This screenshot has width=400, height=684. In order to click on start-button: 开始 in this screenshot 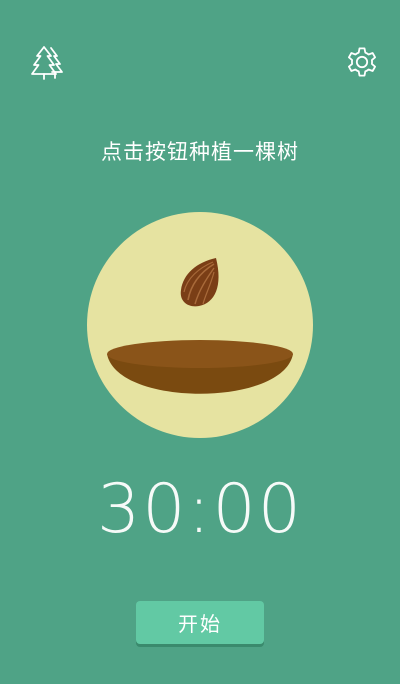, I will do `click(200, 622)`.